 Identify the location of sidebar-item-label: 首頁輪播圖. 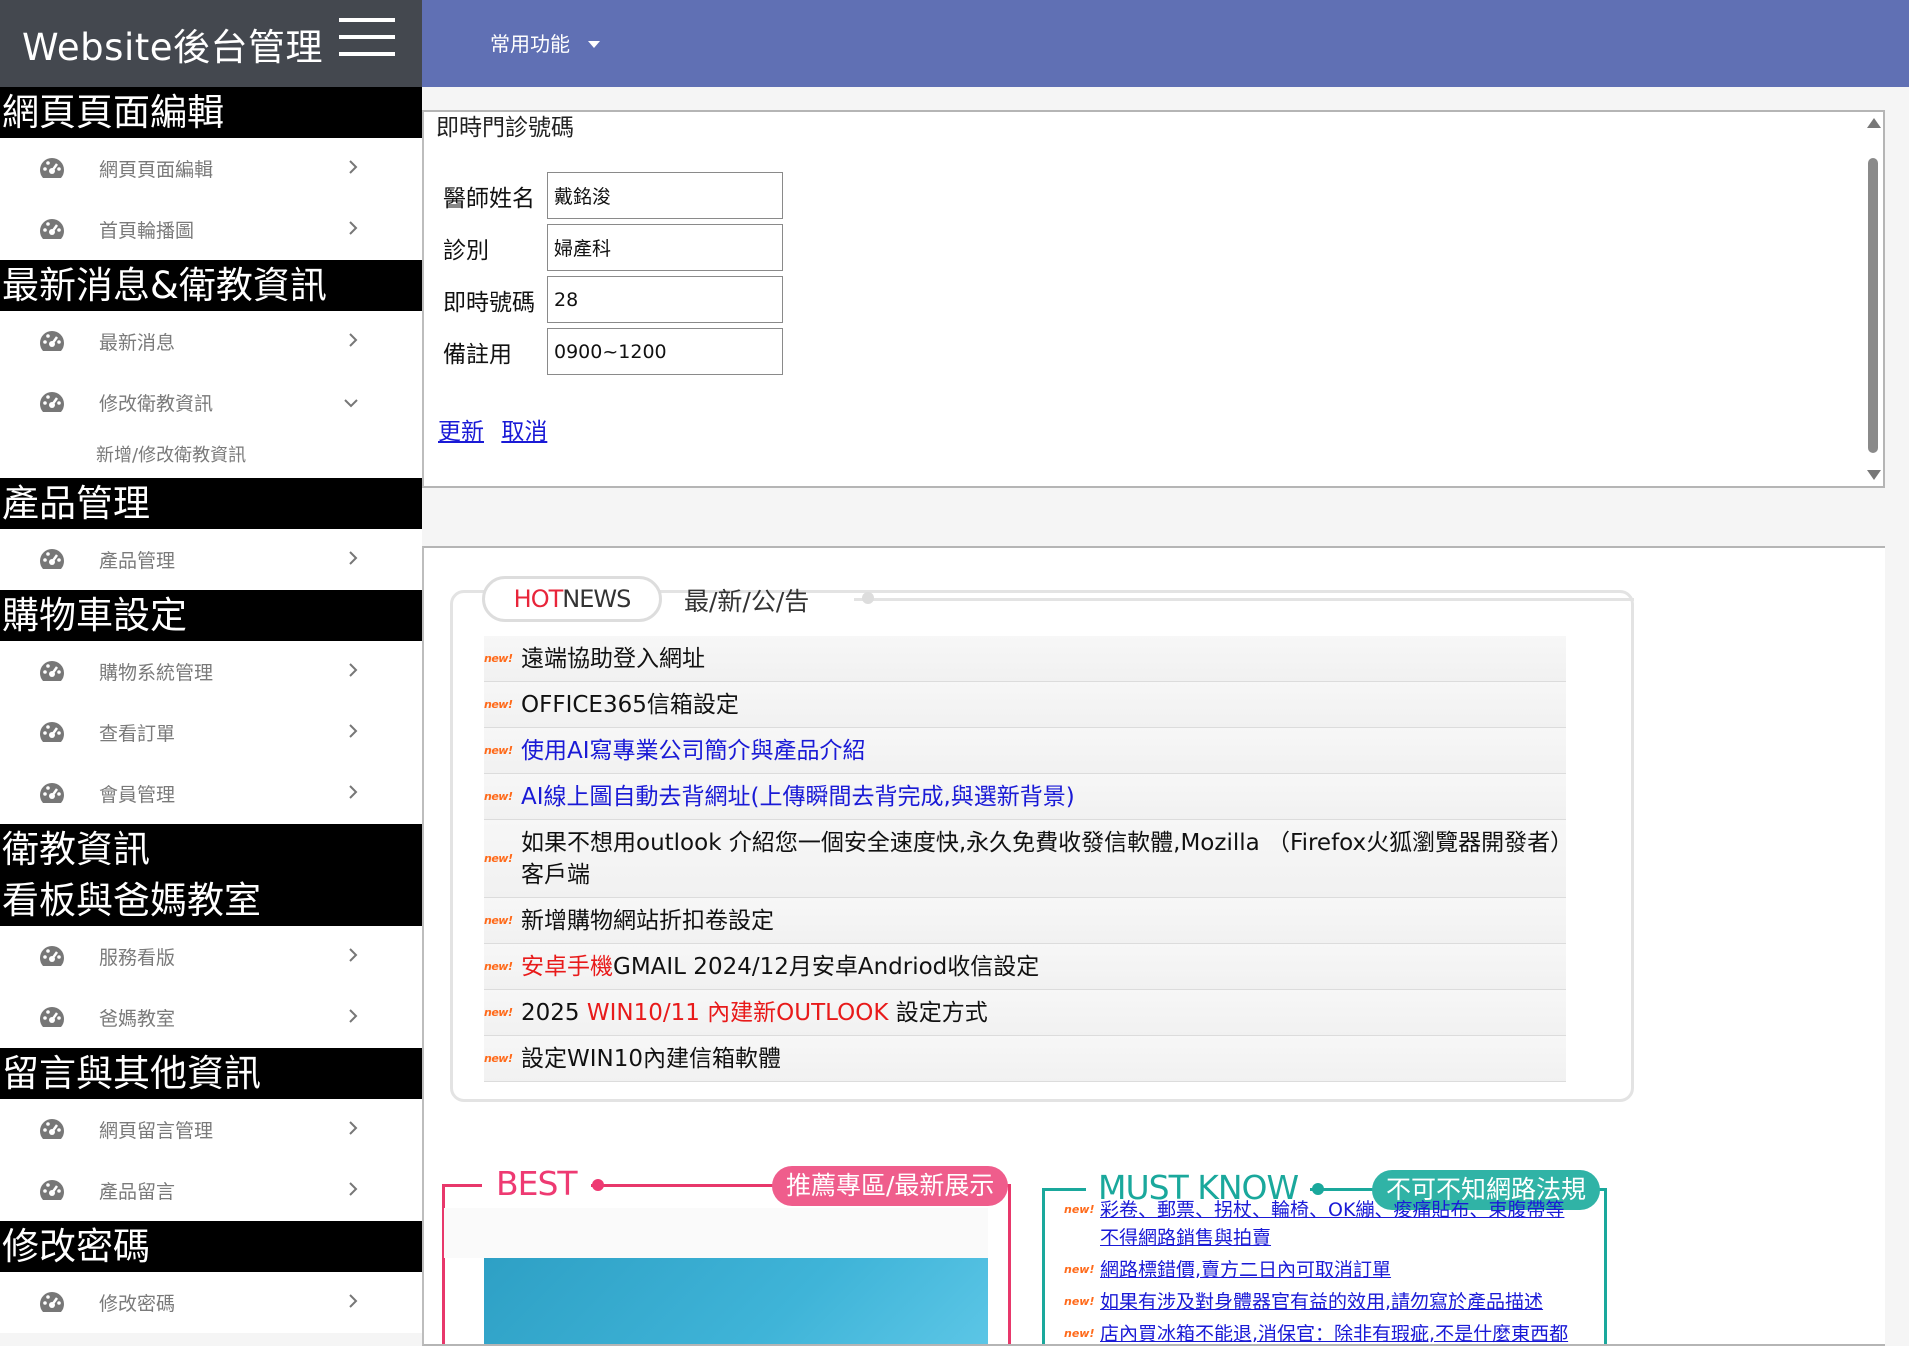
(147, 231).